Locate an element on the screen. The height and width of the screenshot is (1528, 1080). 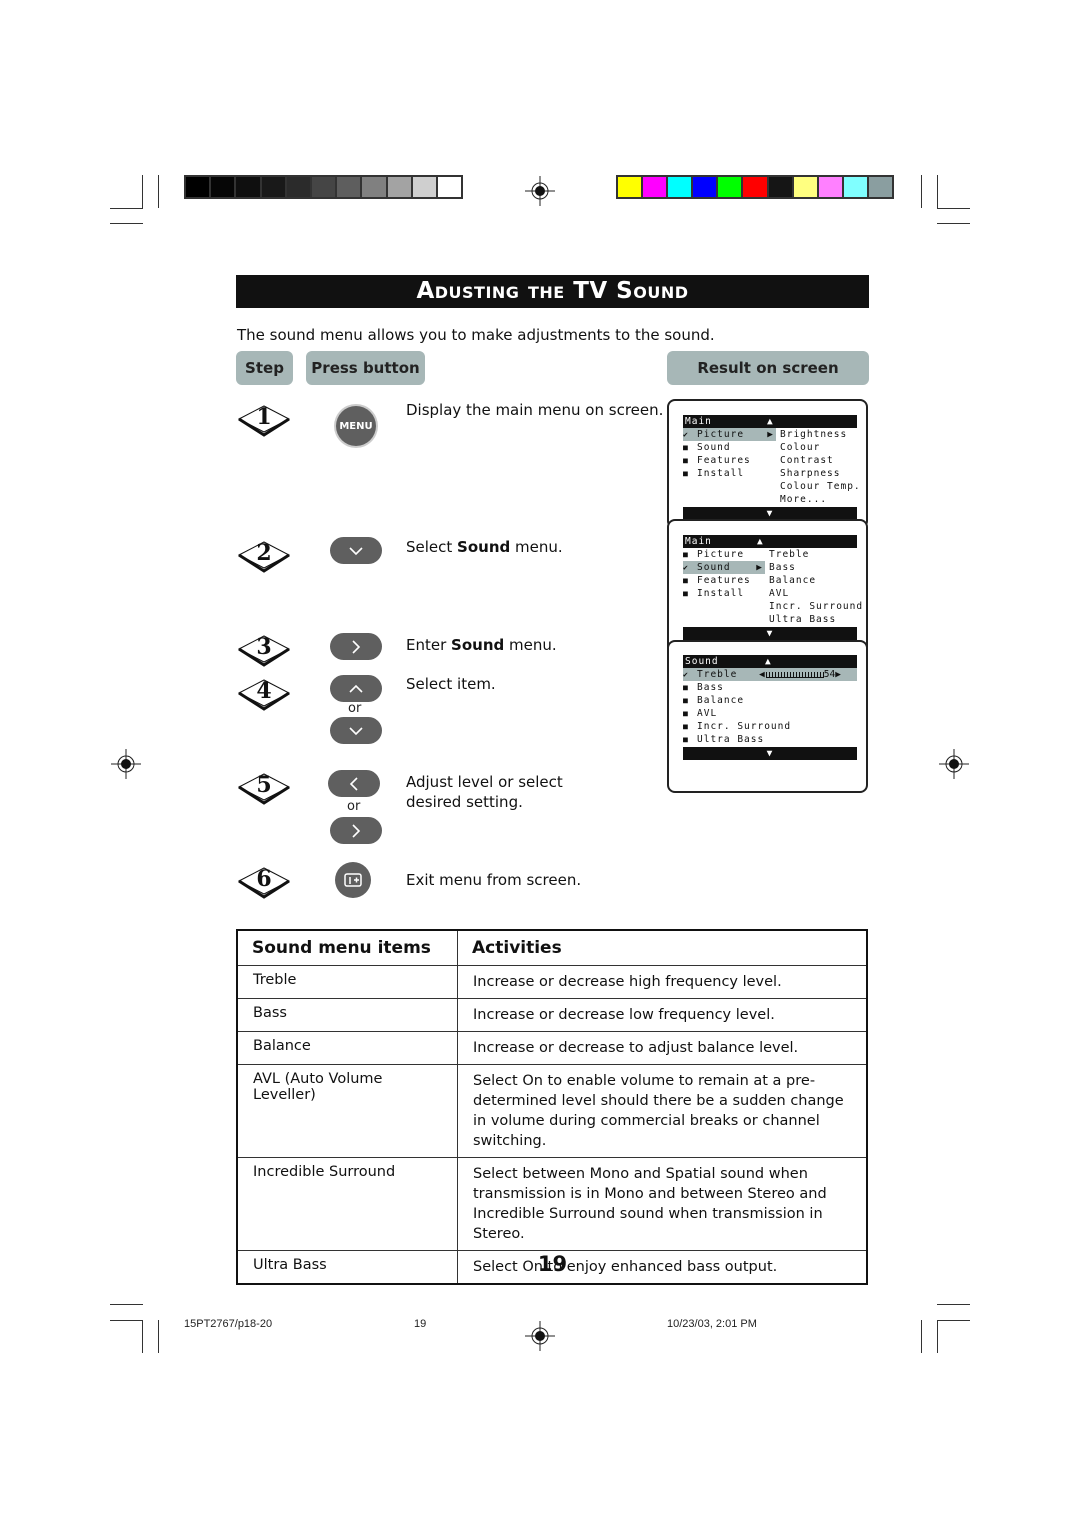
osd-submenu-item: Sharpness is located at coordinates (810, 473).